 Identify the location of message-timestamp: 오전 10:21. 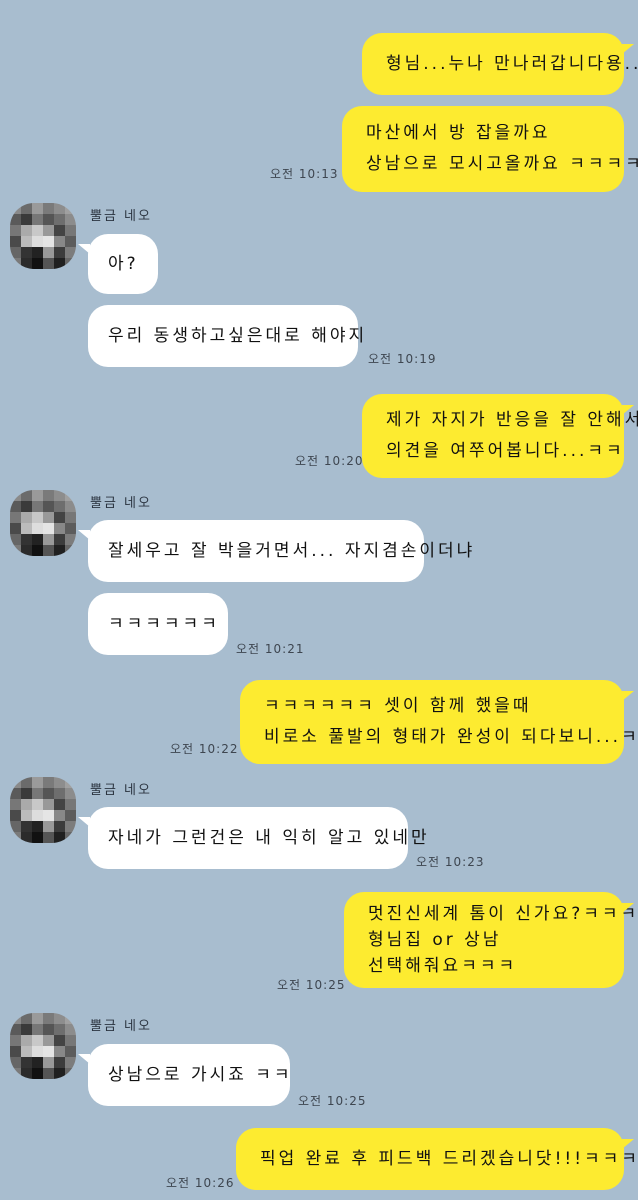
(270, 649).